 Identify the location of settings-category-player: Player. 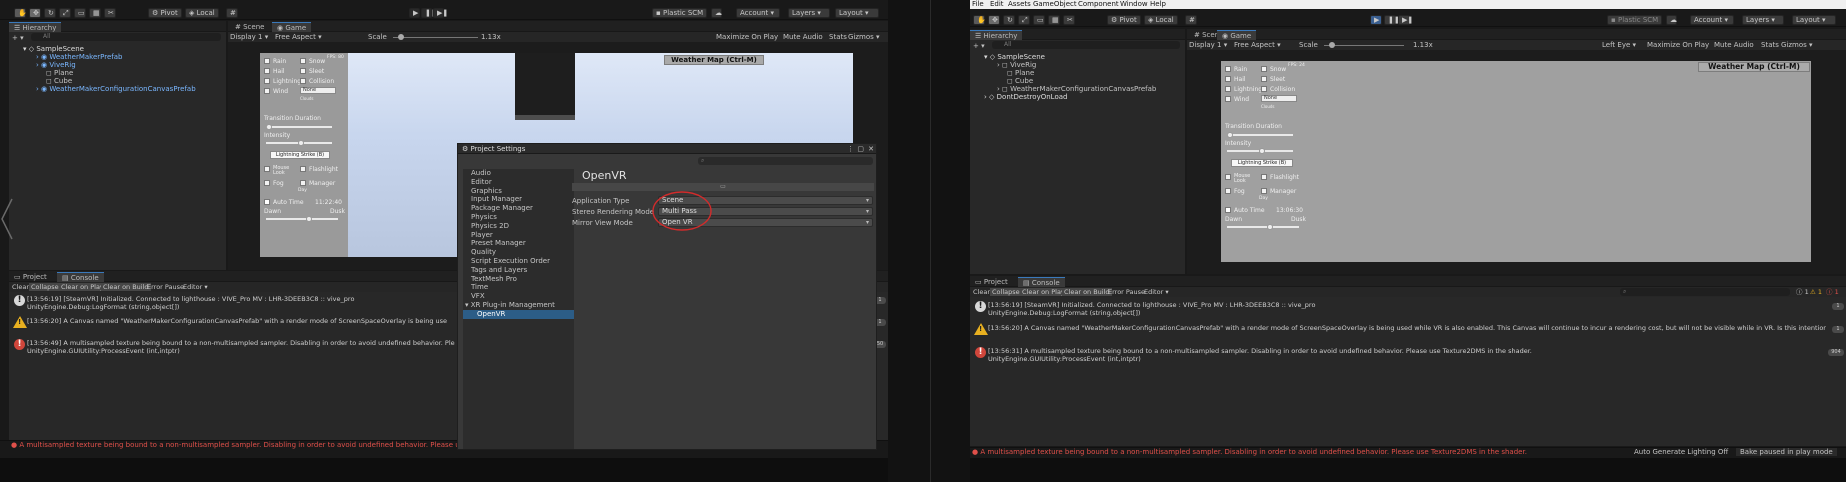
(482, 235).